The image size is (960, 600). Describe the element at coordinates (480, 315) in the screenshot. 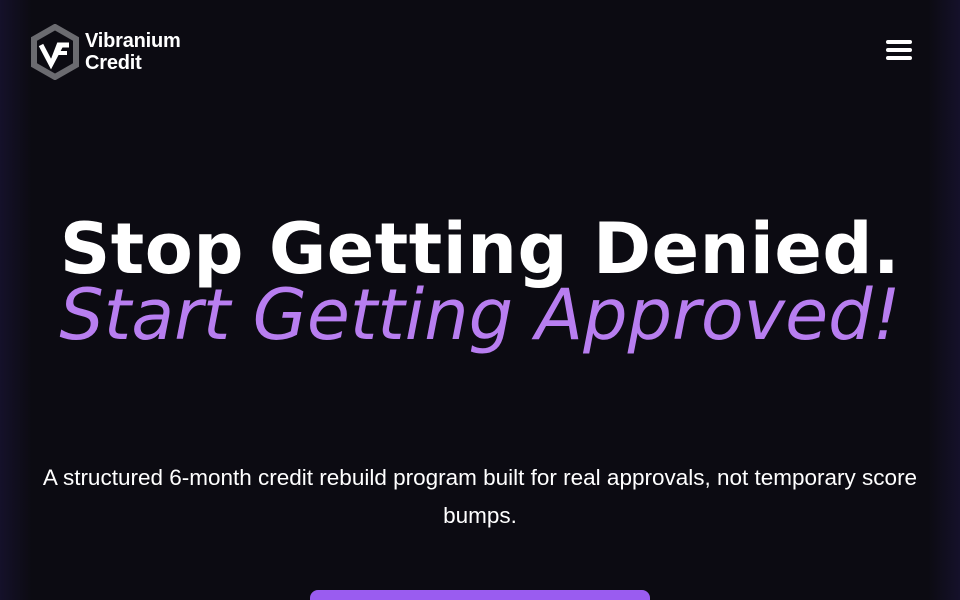

I see `hero-headline-accent: Start Getting Approved!` at that location.